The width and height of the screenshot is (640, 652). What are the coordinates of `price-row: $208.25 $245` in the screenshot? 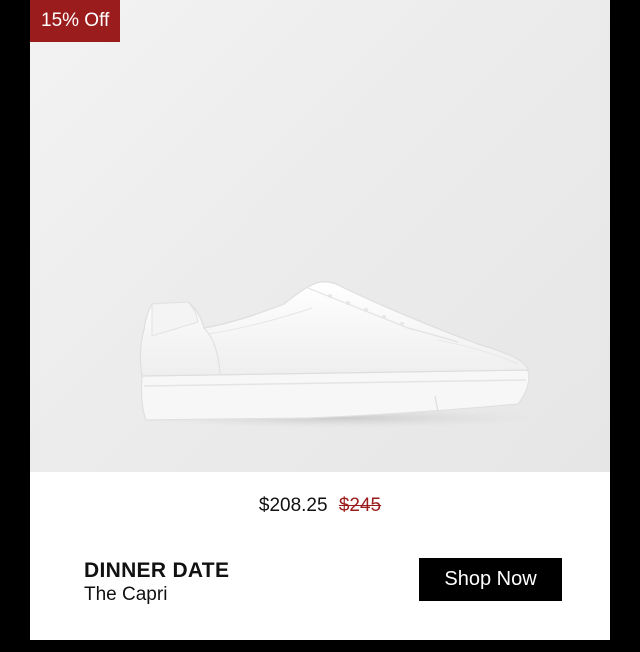 It's located at (320, 506).